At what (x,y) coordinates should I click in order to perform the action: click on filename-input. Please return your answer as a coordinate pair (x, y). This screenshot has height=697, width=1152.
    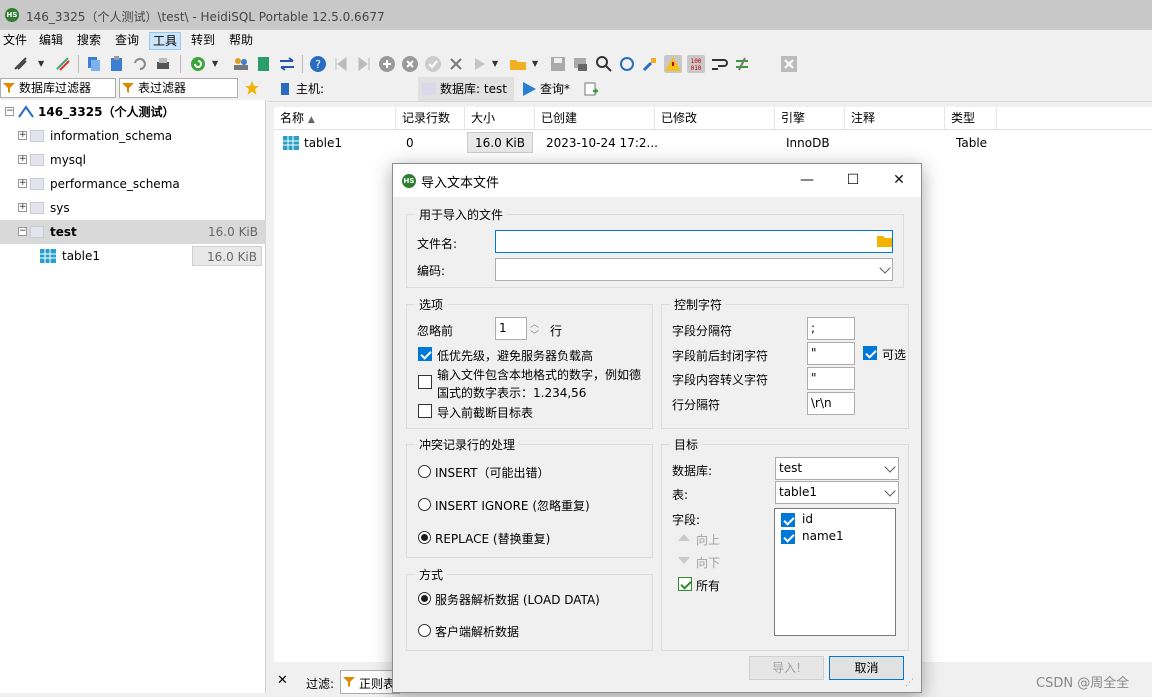
    Looking at the image, I should click on (694, 241).